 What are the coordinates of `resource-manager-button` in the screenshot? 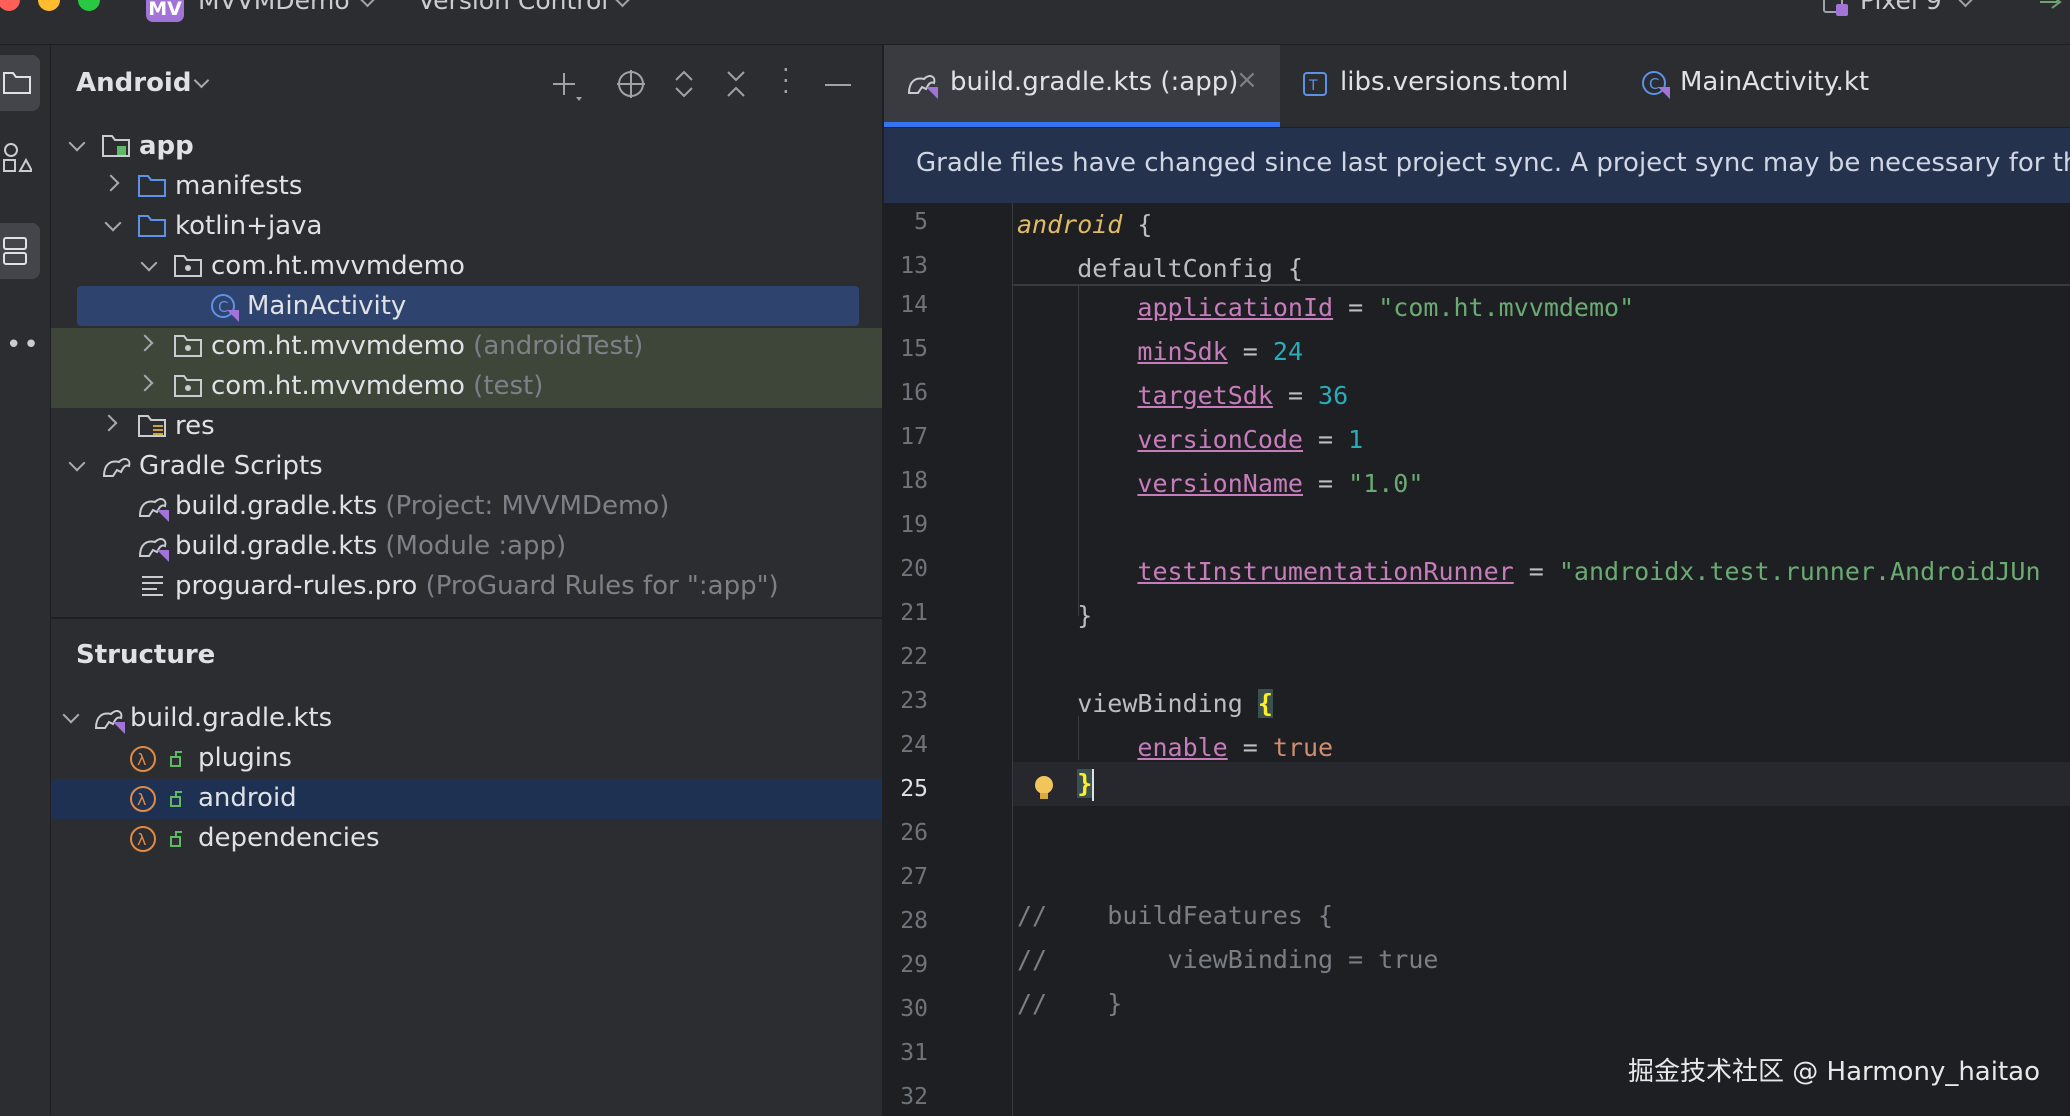 It's located at (20, 159).